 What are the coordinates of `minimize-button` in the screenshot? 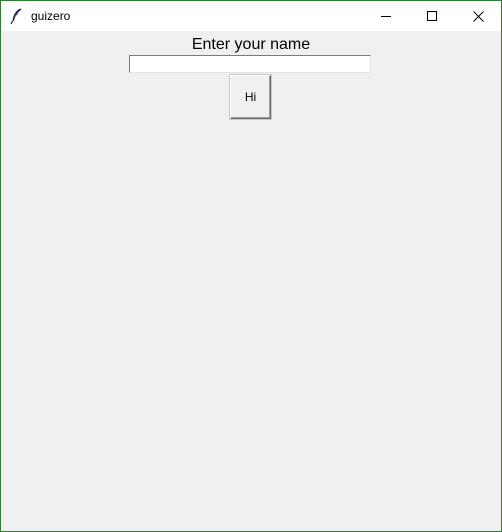 It's located at (386, 16).